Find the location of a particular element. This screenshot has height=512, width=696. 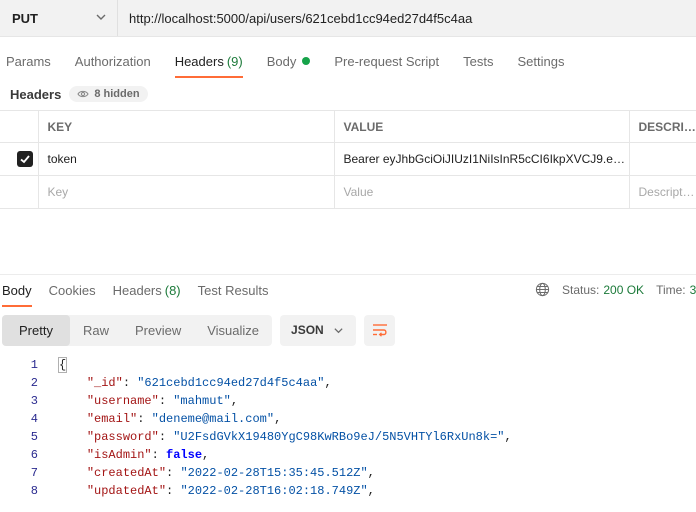

code-line: 6 "isAdmin": false, is located at coordinates (348, 455).